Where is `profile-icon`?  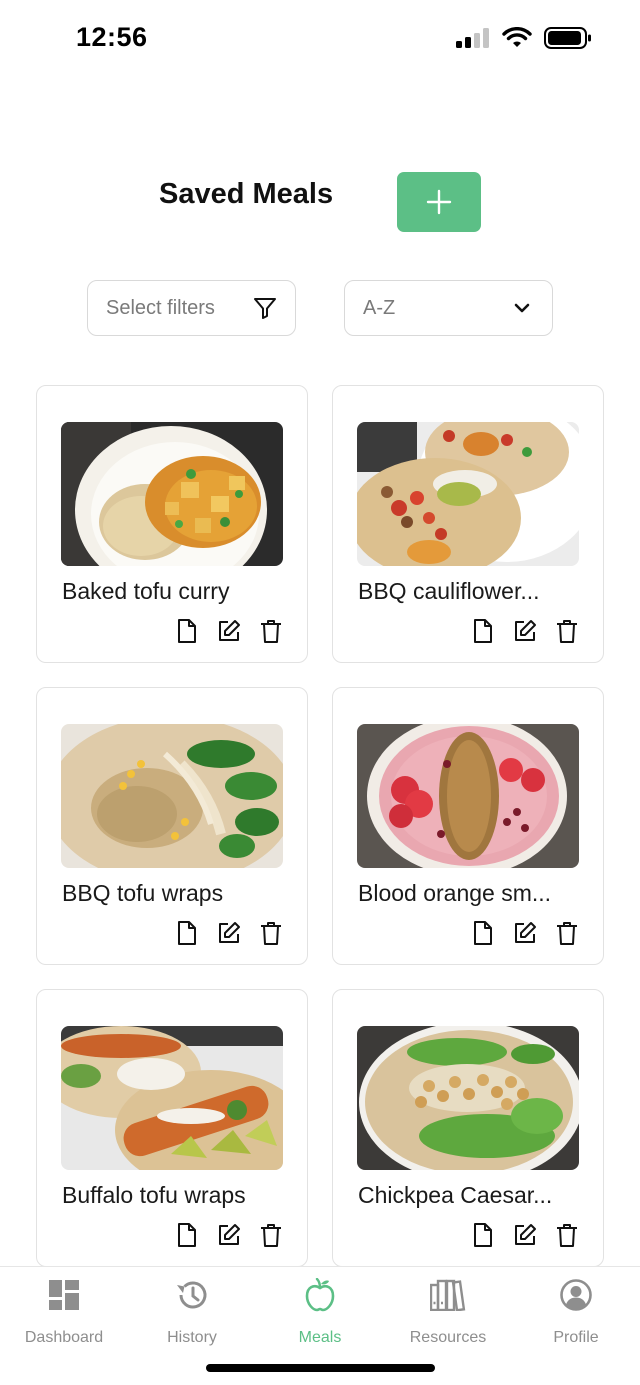 profile-icon is located at coordinates (576, 1295).